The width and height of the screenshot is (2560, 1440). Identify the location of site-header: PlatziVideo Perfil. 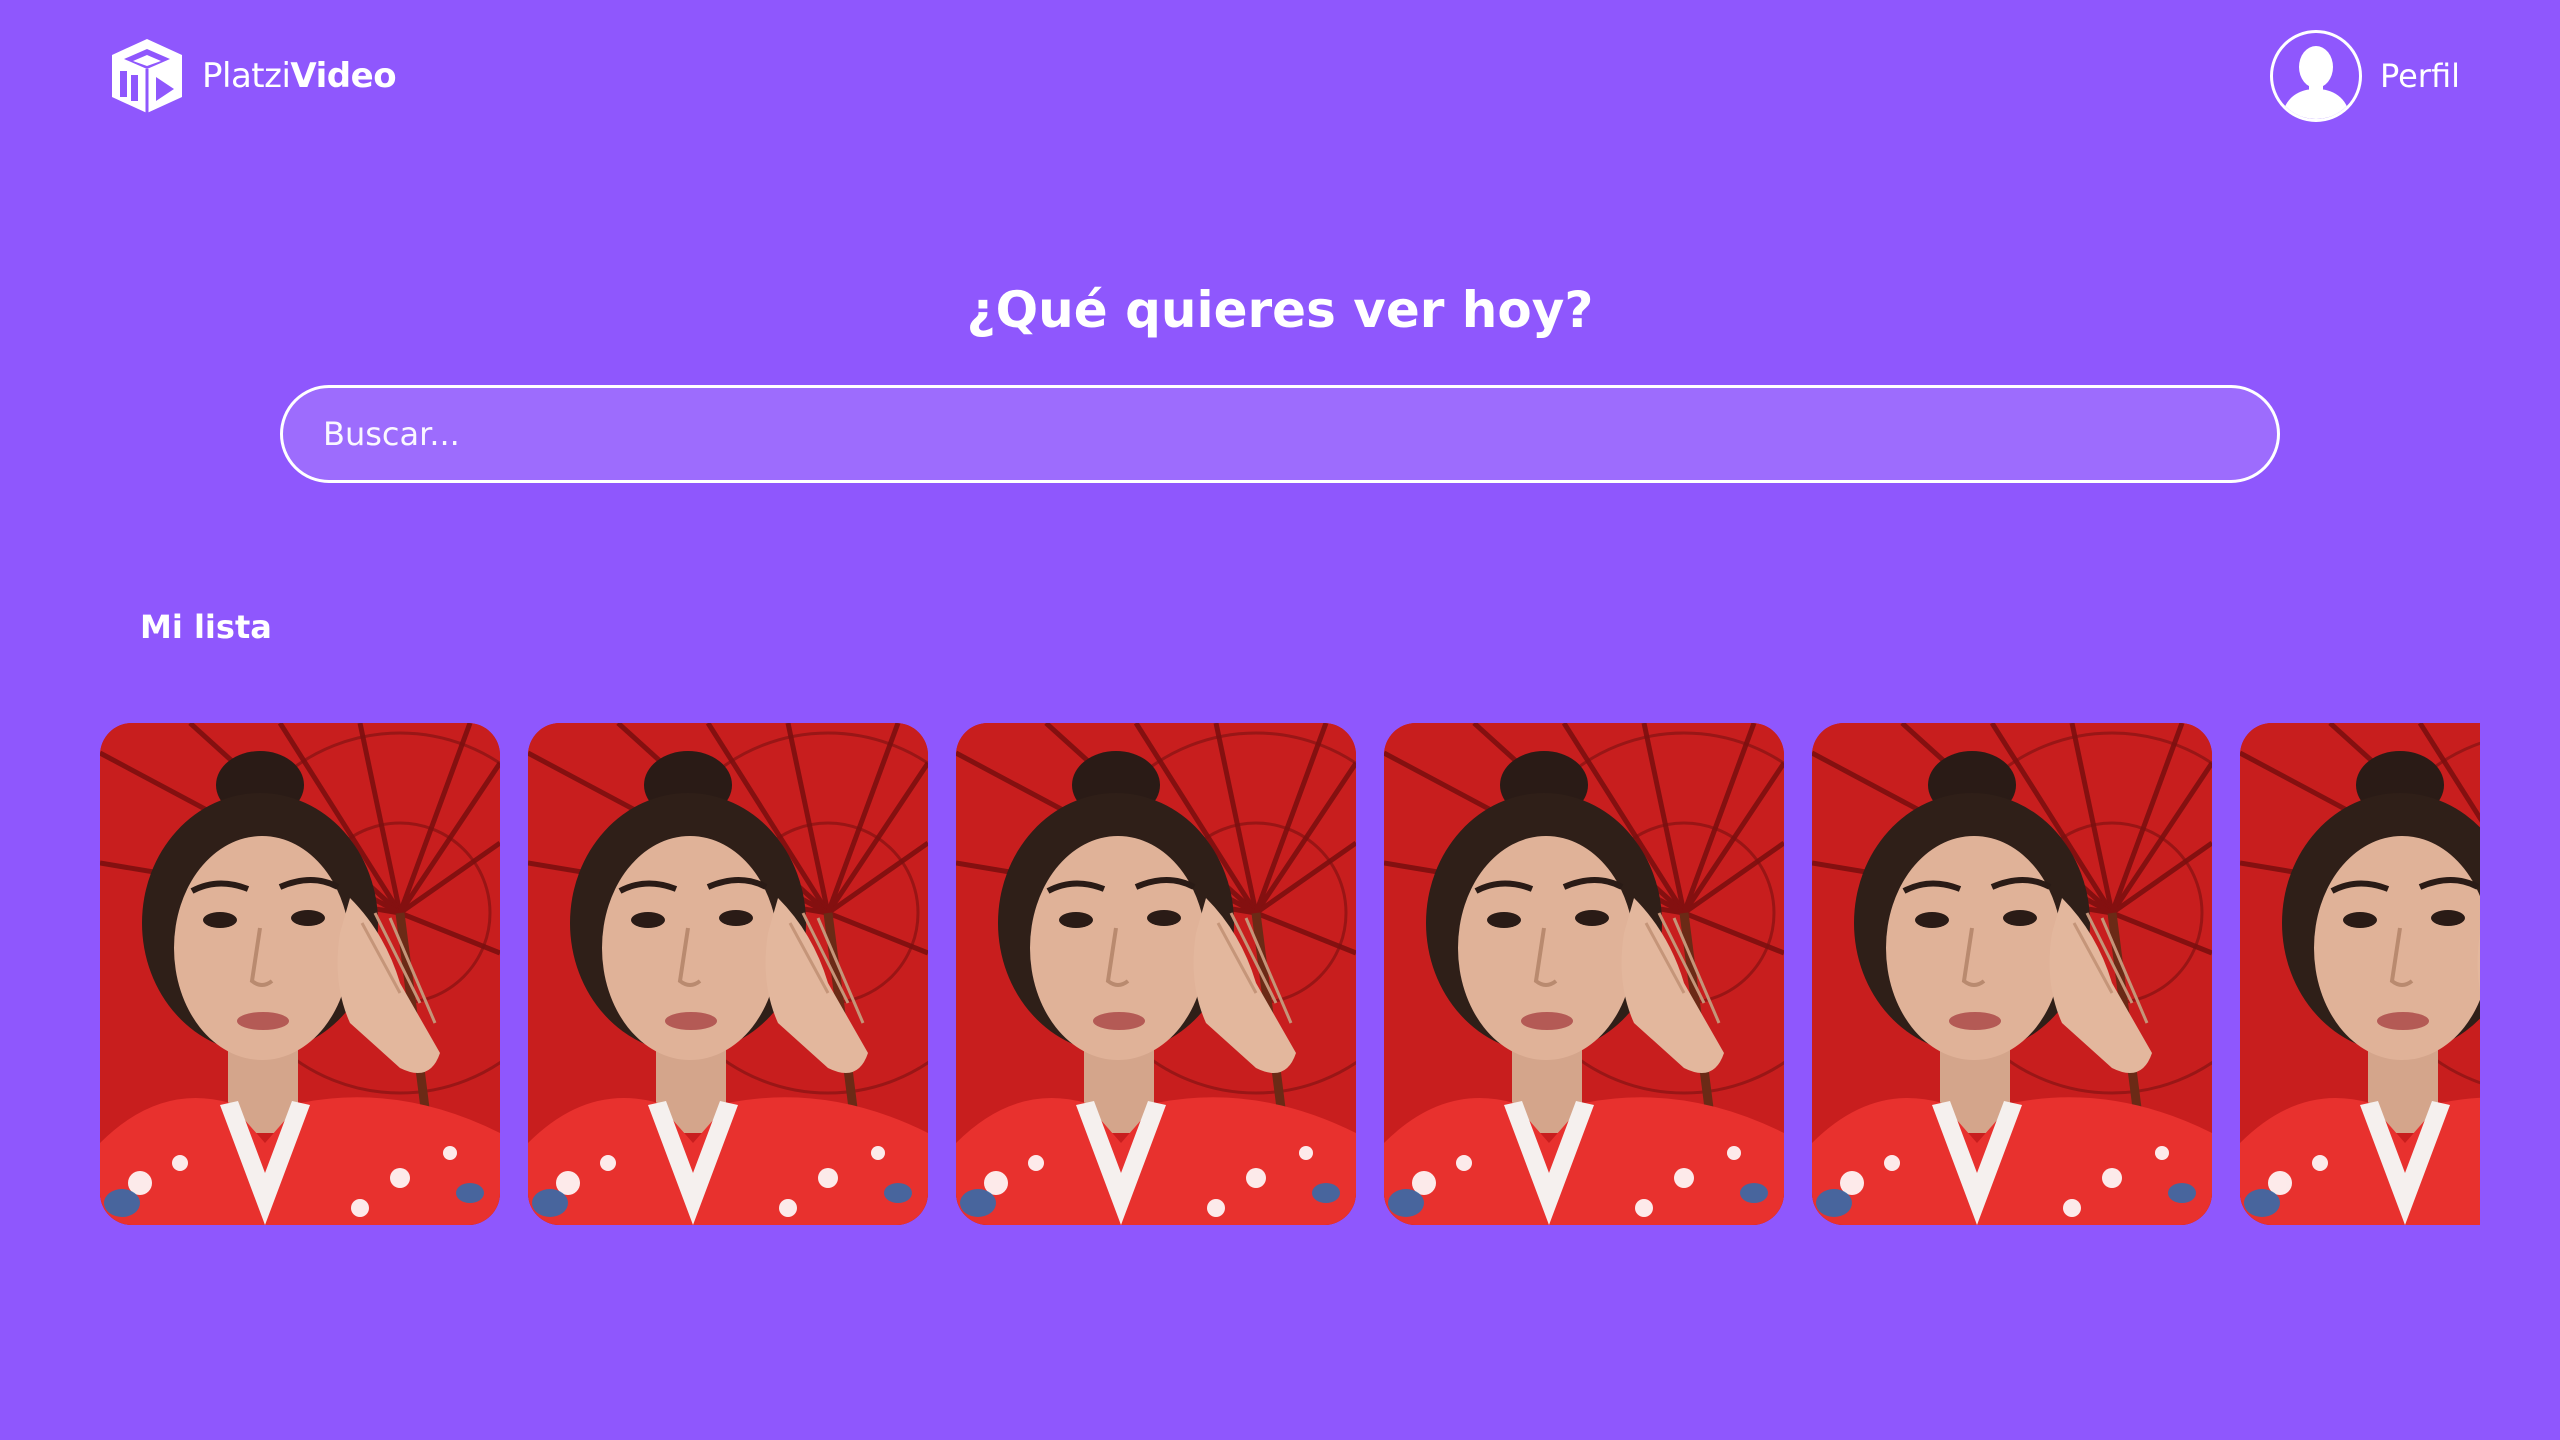
(1280, 80).